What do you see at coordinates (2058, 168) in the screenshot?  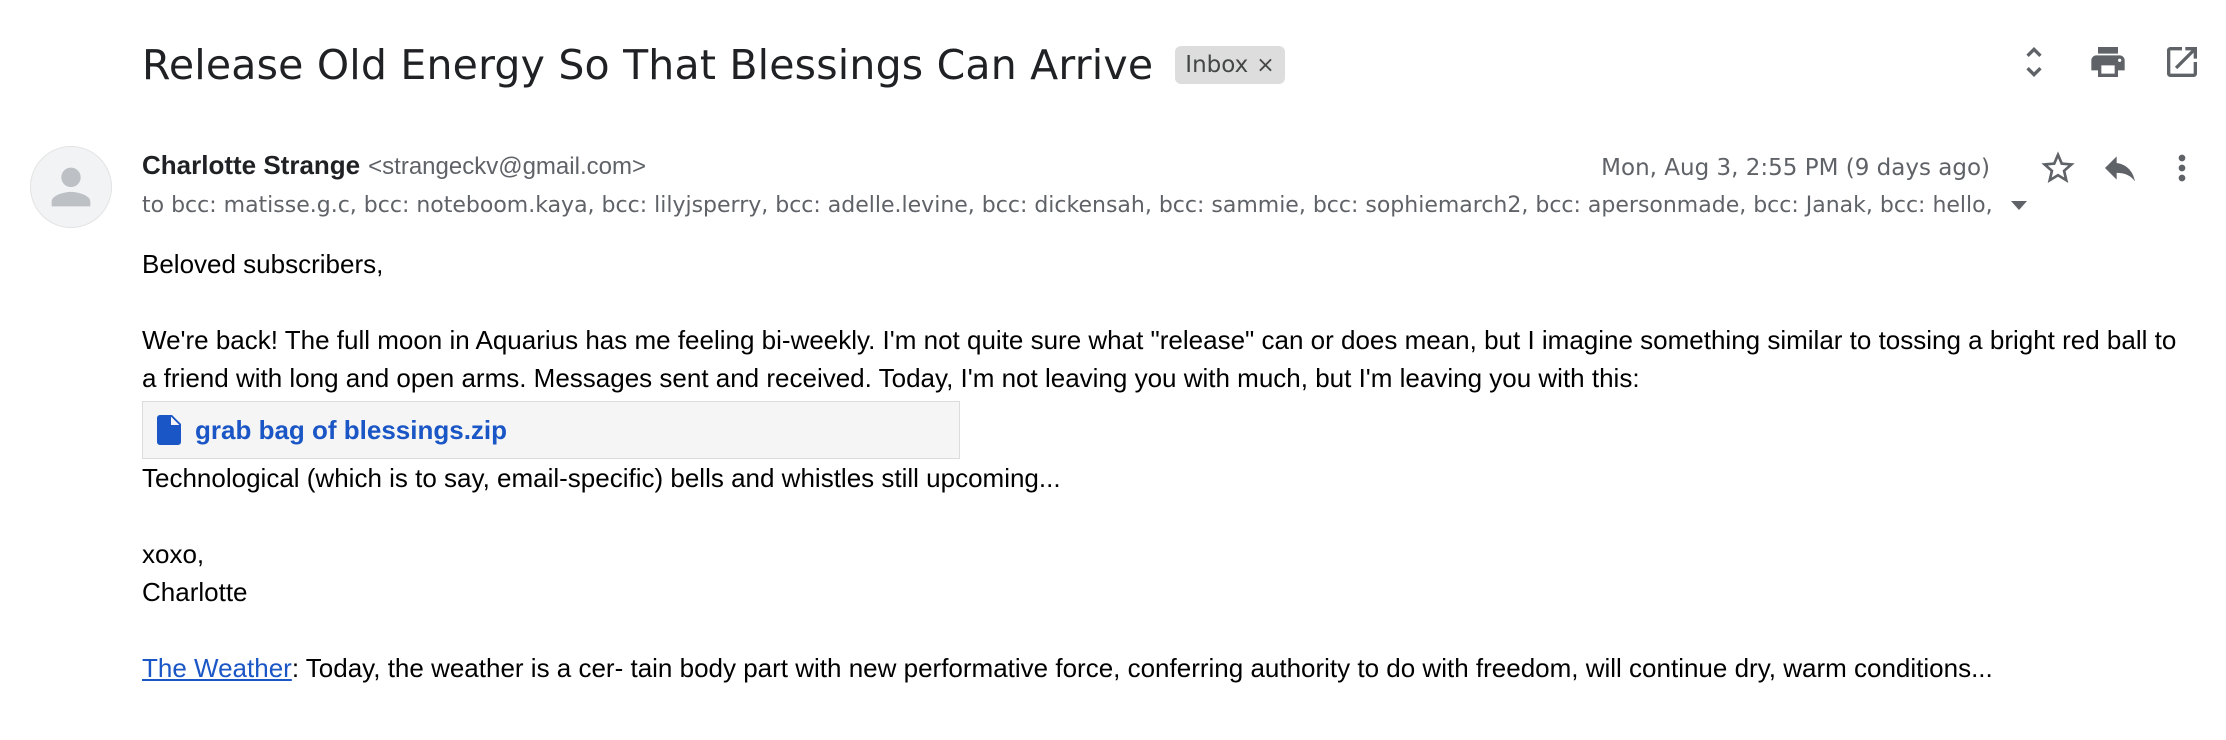 I see `star-icon` at bounding box center [2058, 168].